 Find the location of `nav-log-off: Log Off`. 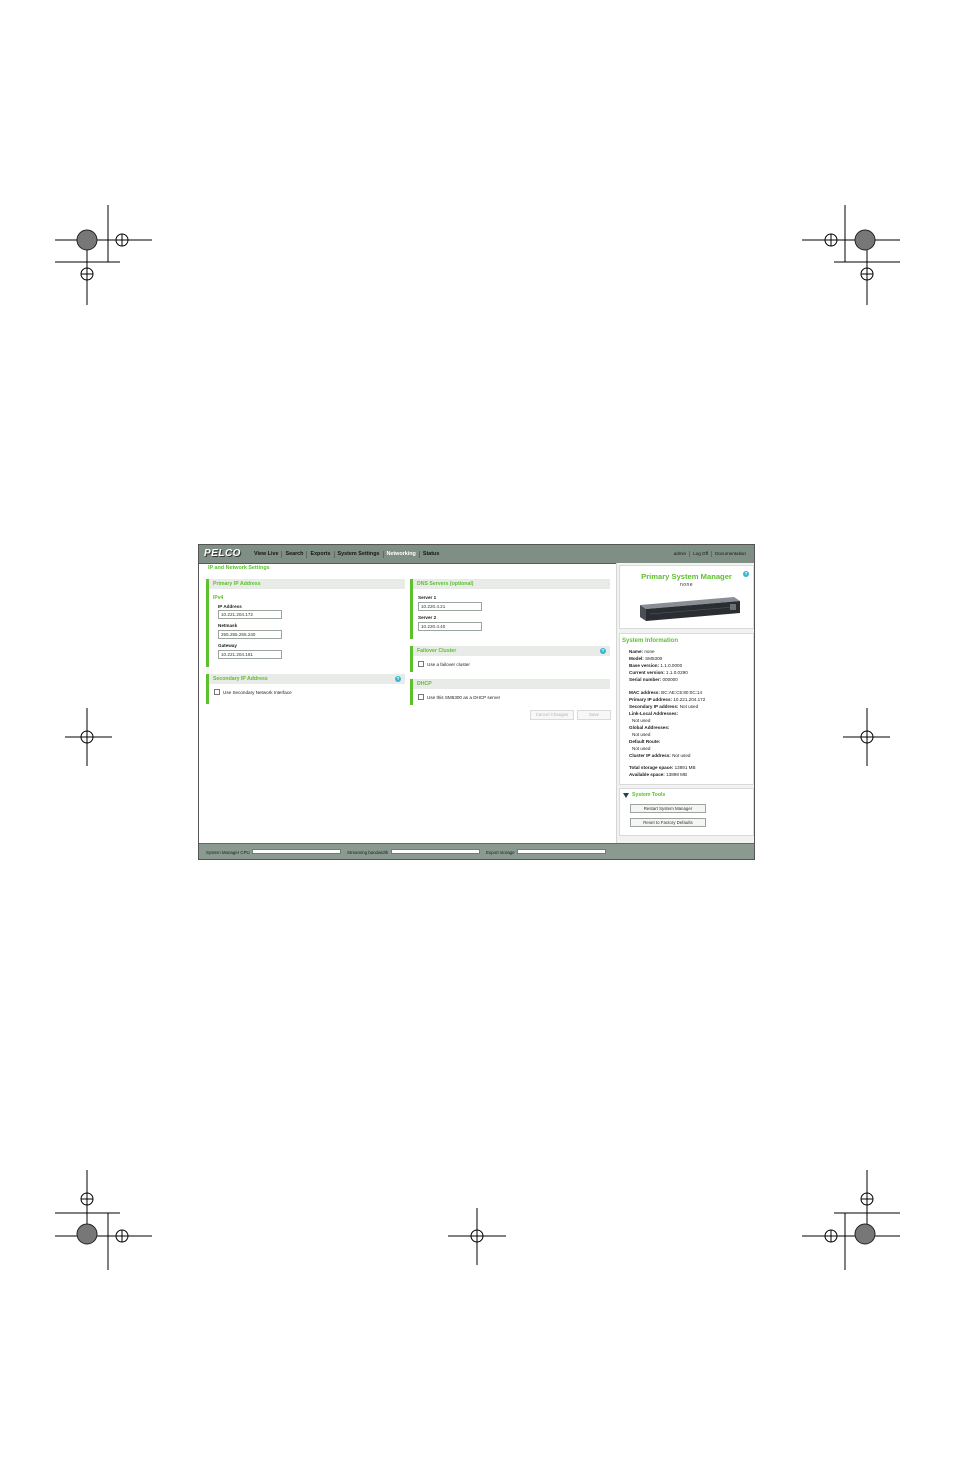

nav-log-off: Log Off is located at coordinates (701, 554).